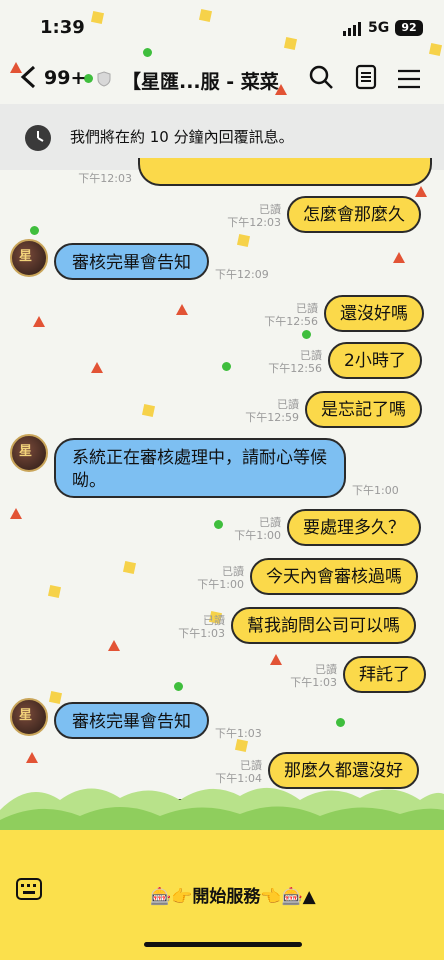 The image size is (444, 960). I want to click on status-time: 1:39, so click(62, 27).